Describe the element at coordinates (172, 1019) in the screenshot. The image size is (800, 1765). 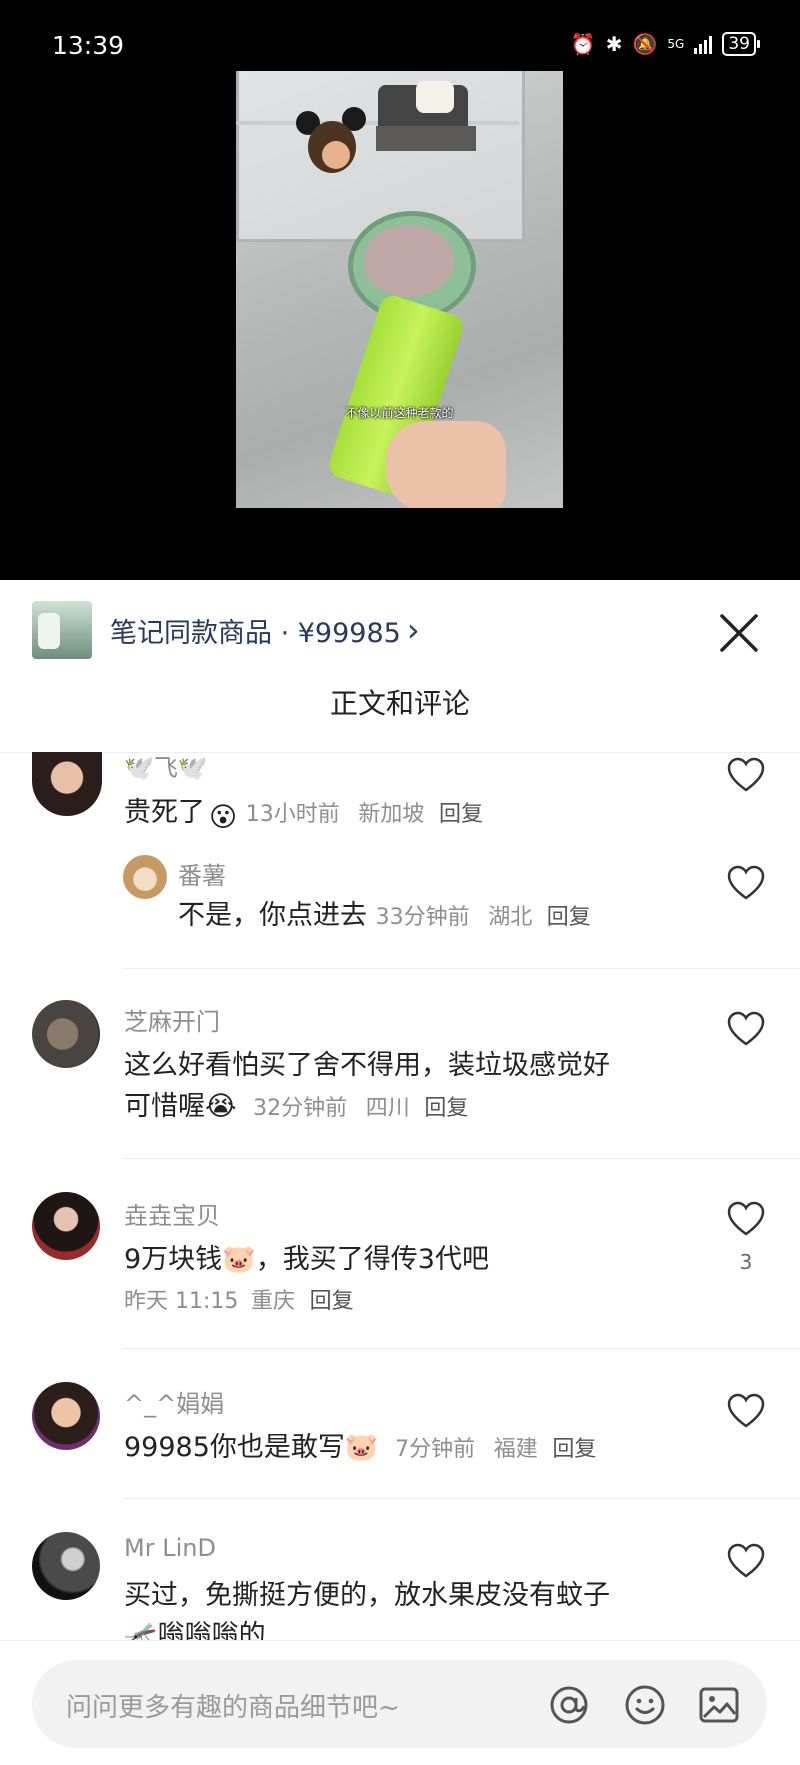
I see `comment-author: 芝麻开门` at that location.